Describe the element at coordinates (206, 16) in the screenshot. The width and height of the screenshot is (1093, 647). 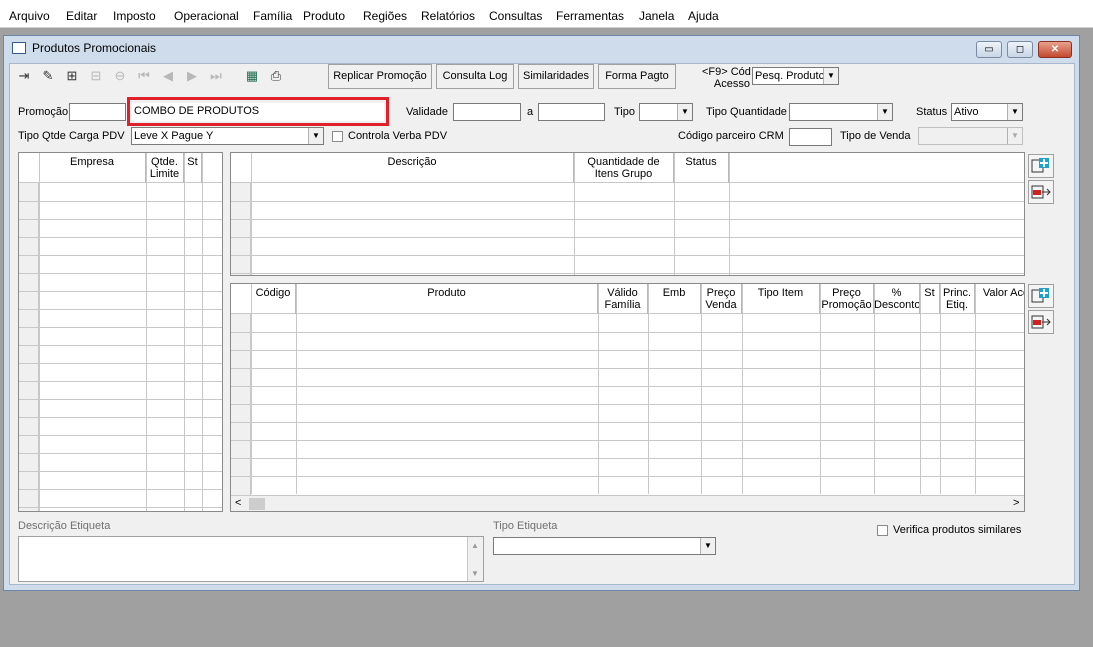
I see `menu-operacional: Operacional` at that location.